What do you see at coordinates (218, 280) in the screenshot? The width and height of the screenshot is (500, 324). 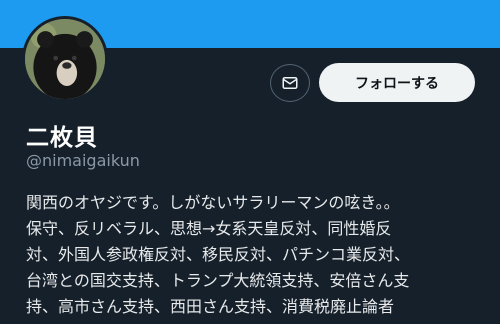 I see `bio-line: 台湾との国交支持、トランプ大統領支持、安倍さん支` at bounding box center [218, 280].